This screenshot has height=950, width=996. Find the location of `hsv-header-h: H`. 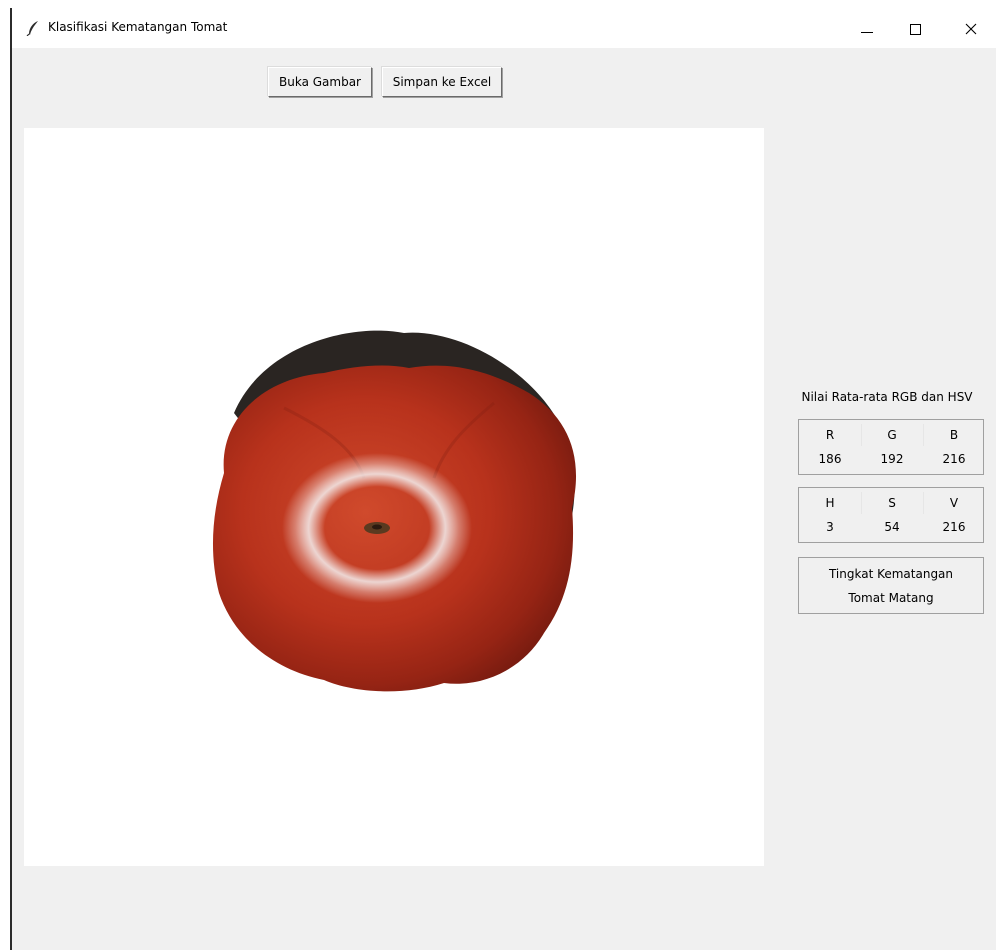

hsv-header-h: H is located at coordinates (830, 503).